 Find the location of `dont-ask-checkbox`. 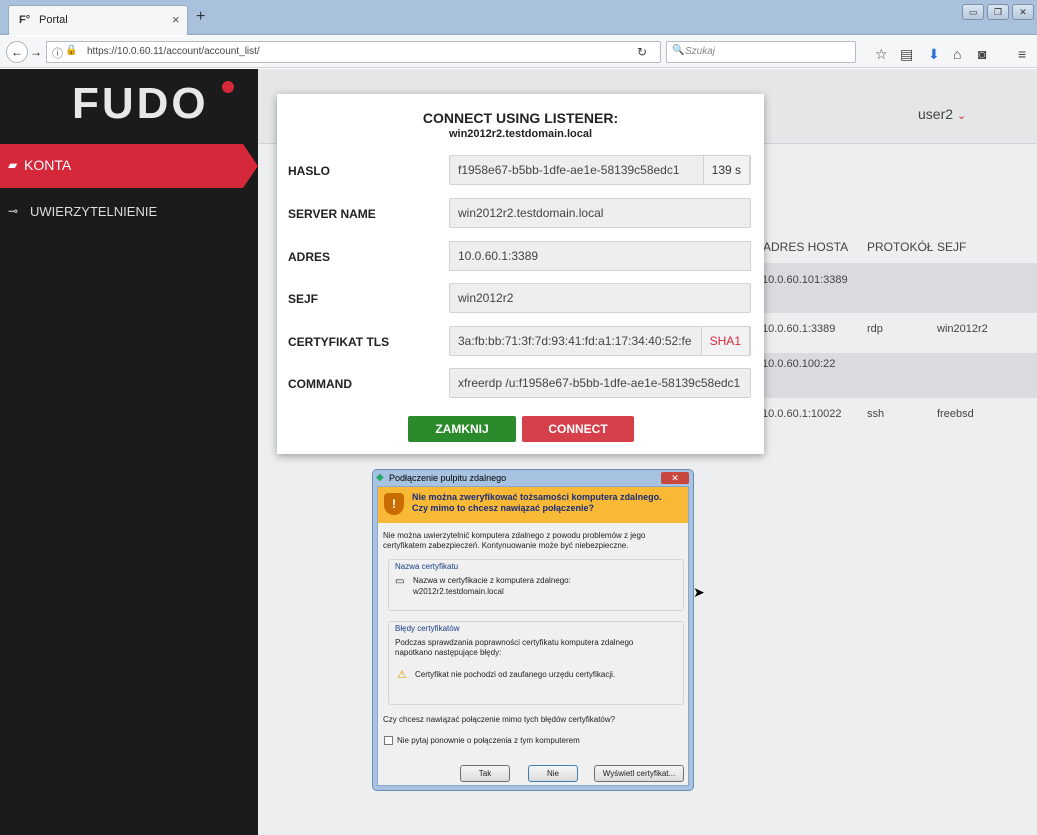

dont-ask-checkbox is located at coordinates (388, 740).